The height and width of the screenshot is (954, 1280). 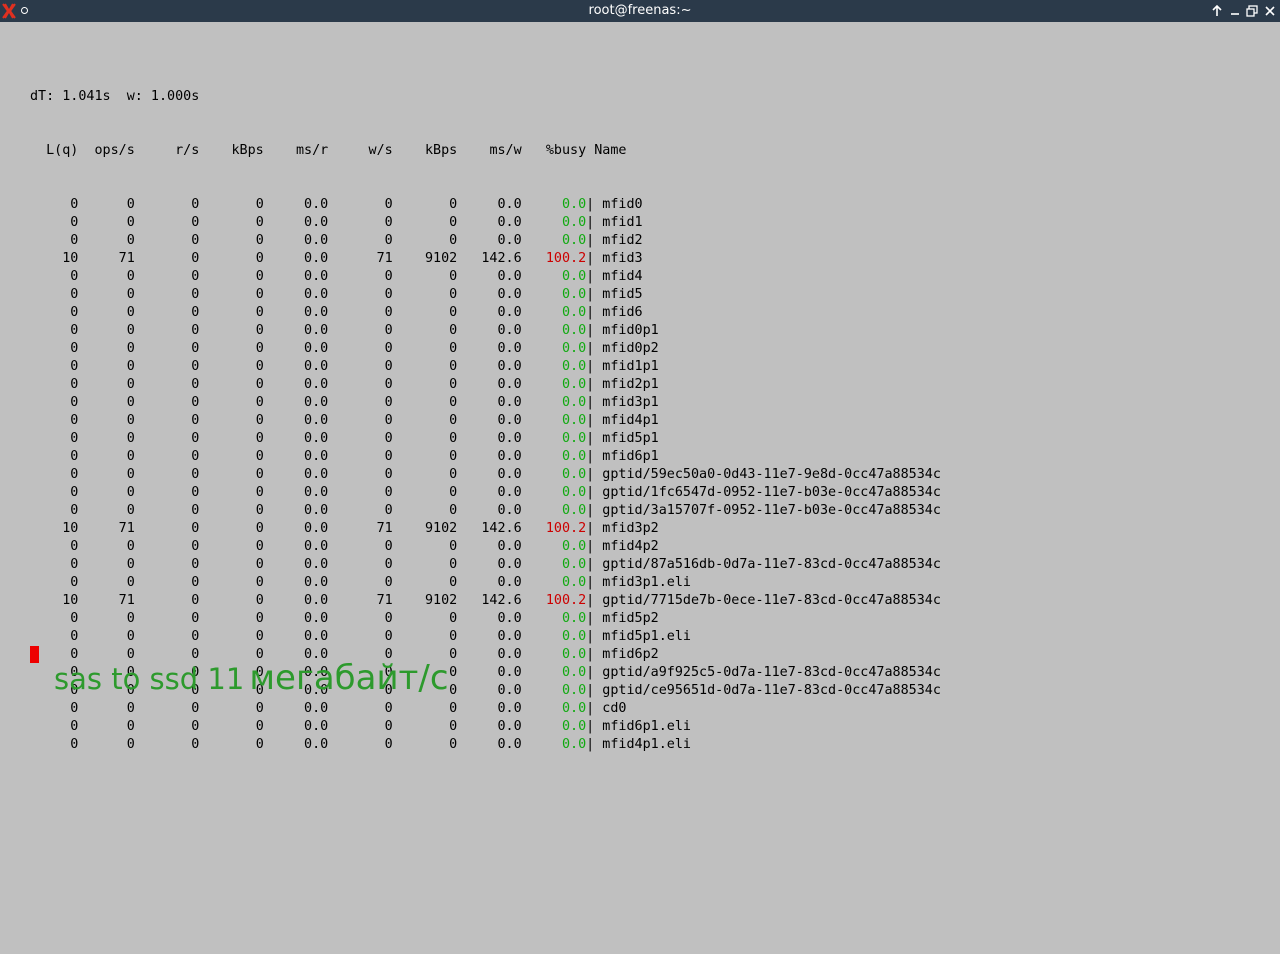 What do you see at coordinates (384, 528) in the screenshot?
I see `cell-ws: 71` at bounding box center [384, 528].